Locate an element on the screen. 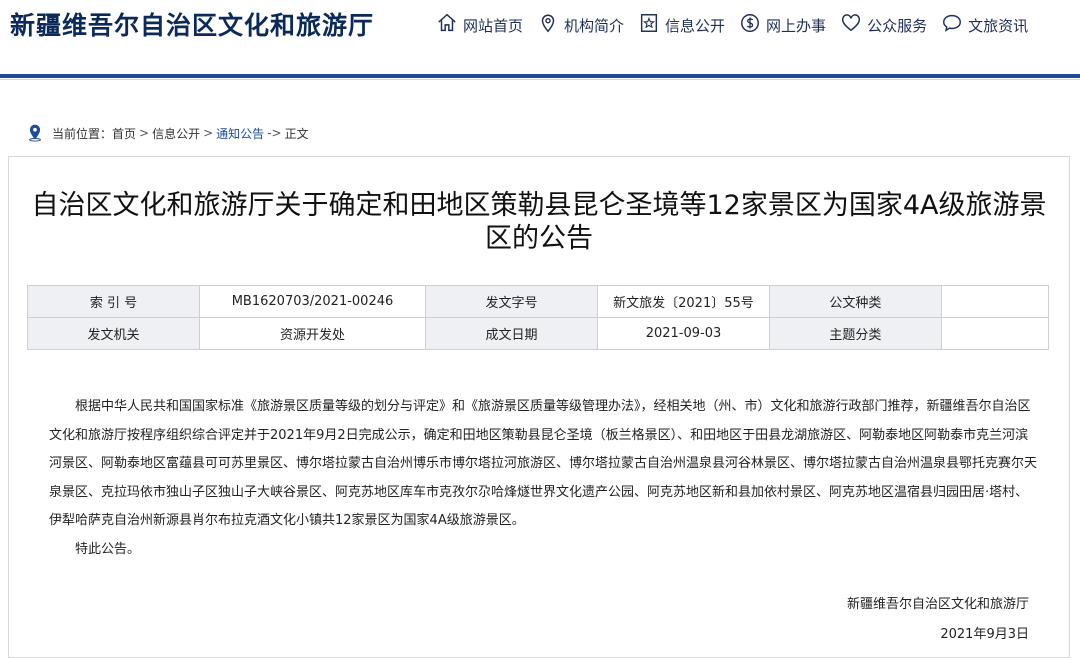 The width and height of the screenshot is (1080, 658). meta-key: 成文日期 is located at coordinates (511, 333).